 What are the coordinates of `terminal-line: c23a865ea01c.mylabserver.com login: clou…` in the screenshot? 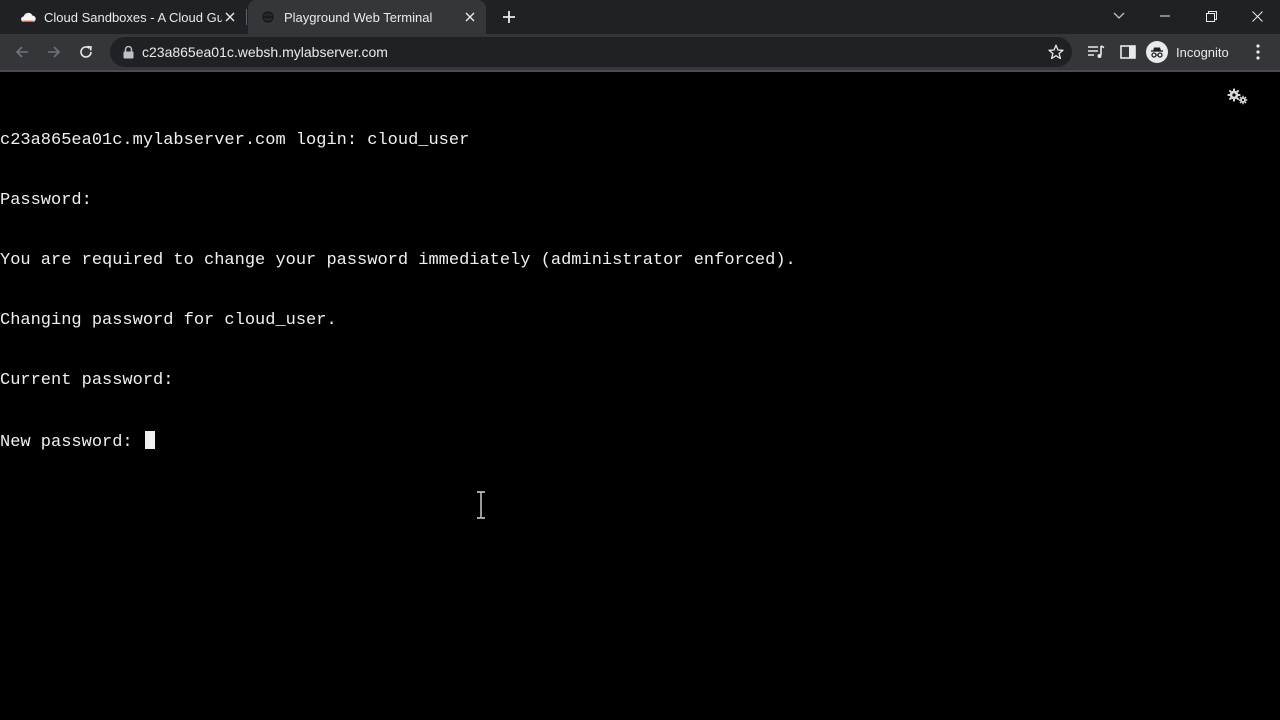 It's located at (235, 140).